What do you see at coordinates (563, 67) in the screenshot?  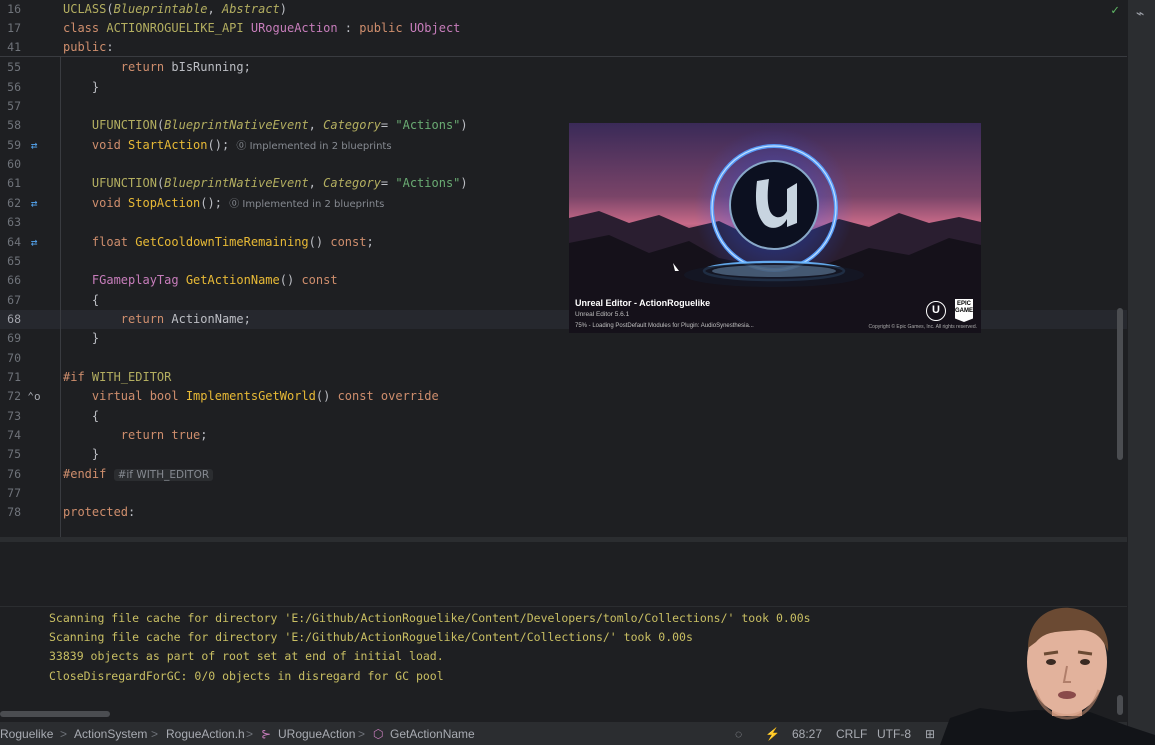 I see `code-line: 55 return bIsRunning;` at bounding box center [563, 67].